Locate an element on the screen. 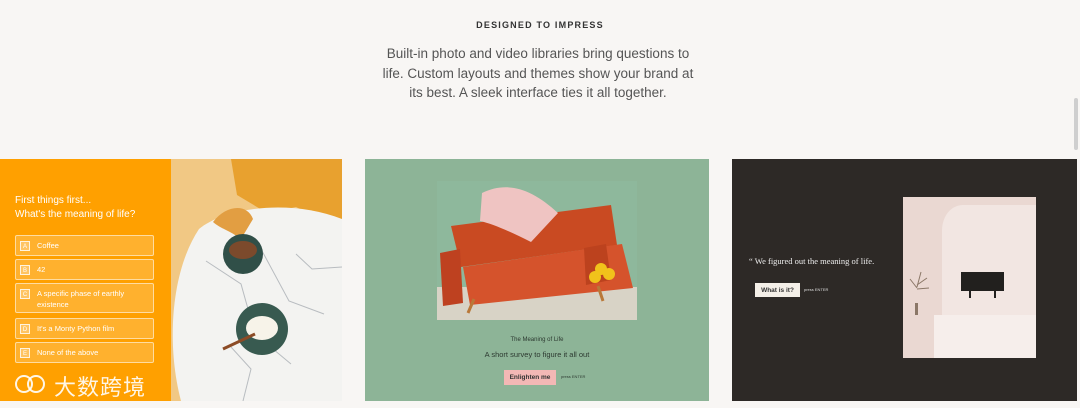  room-illustration is located at coordinates (969, 277).